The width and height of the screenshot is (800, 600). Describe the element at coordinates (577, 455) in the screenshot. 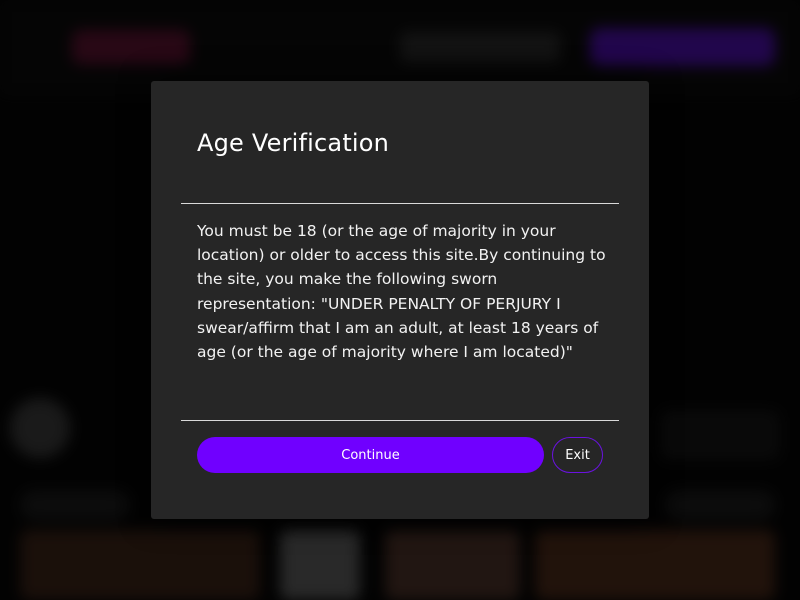

I see `exit-button: Exit` at that location.